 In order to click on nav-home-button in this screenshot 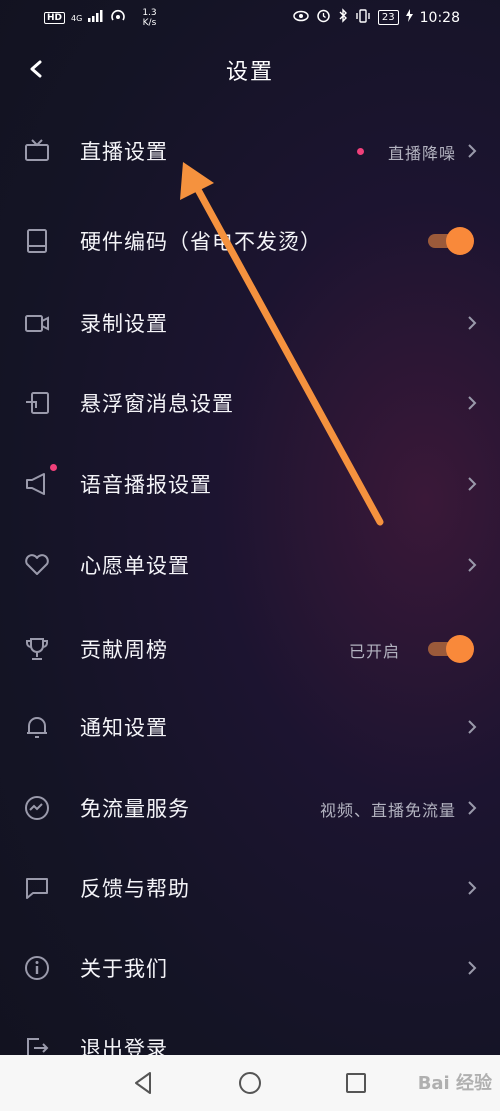, I will do `click(250, 1083)`.